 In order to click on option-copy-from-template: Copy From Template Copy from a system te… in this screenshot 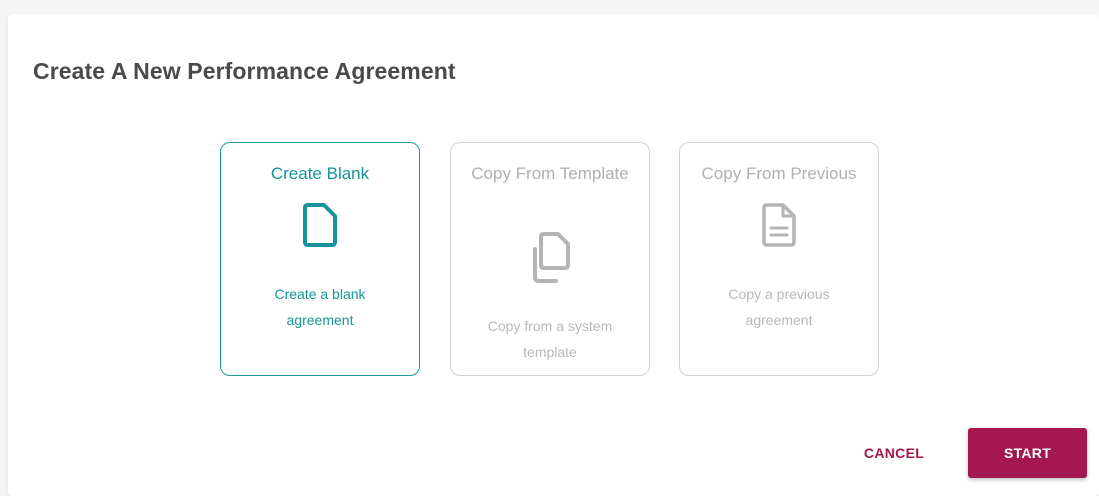, I will do `click(550, 259)`.